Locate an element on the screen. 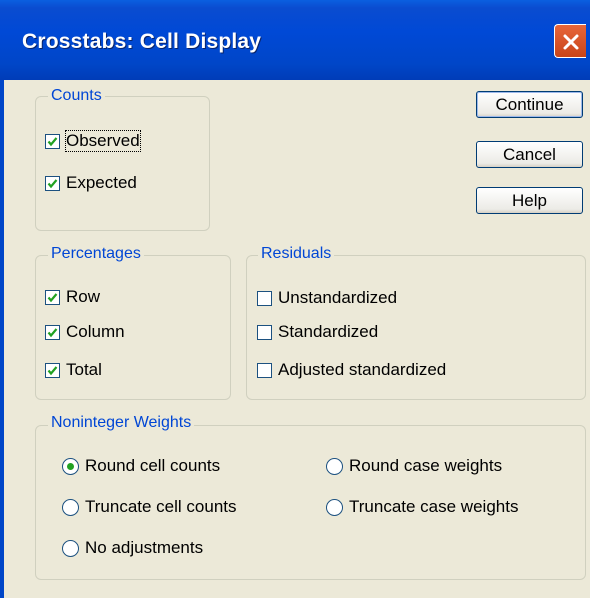 Image resolution: width=590 pixels, height=598 pixels. noninteger-weights-legend: Noninteger Weights is located at coordinates (121, 423).